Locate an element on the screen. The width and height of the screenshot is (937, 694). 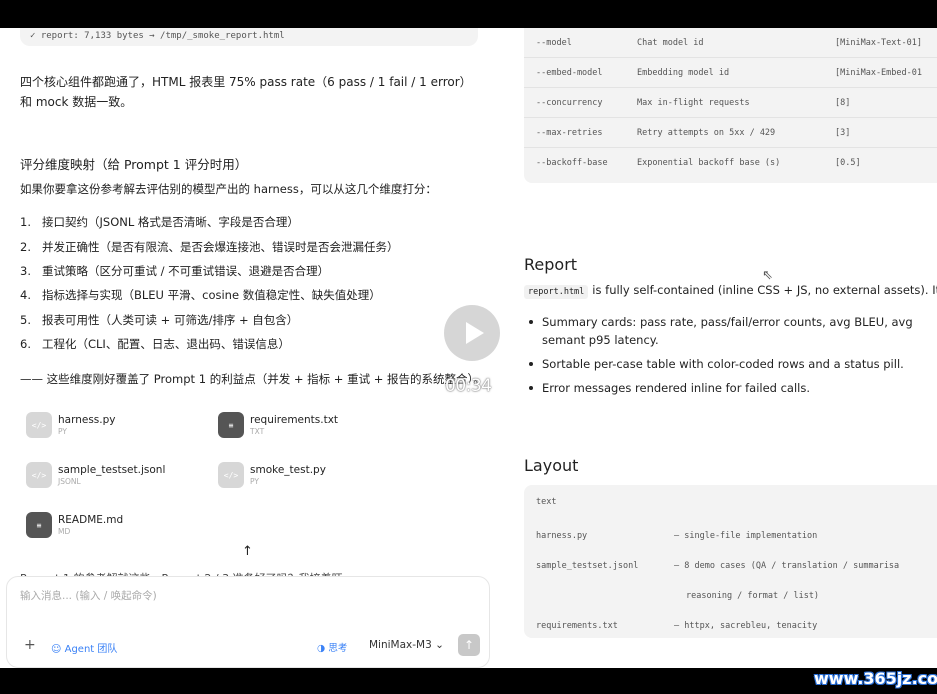
list-item: 1. 接口契约（JSONL 格式是否清晰、字段是否合理） is located at coordinates (159, 222).